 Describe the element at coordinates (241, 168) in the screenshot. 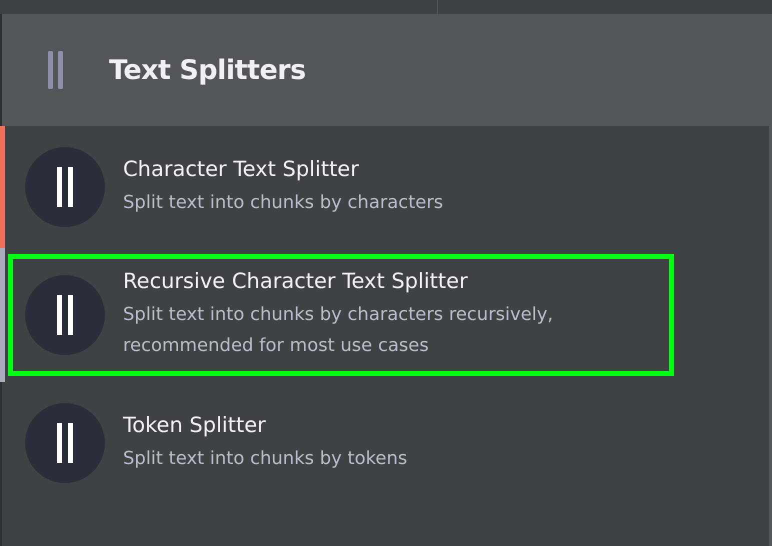

I see `item-title: Character Text Splitter` at that location.